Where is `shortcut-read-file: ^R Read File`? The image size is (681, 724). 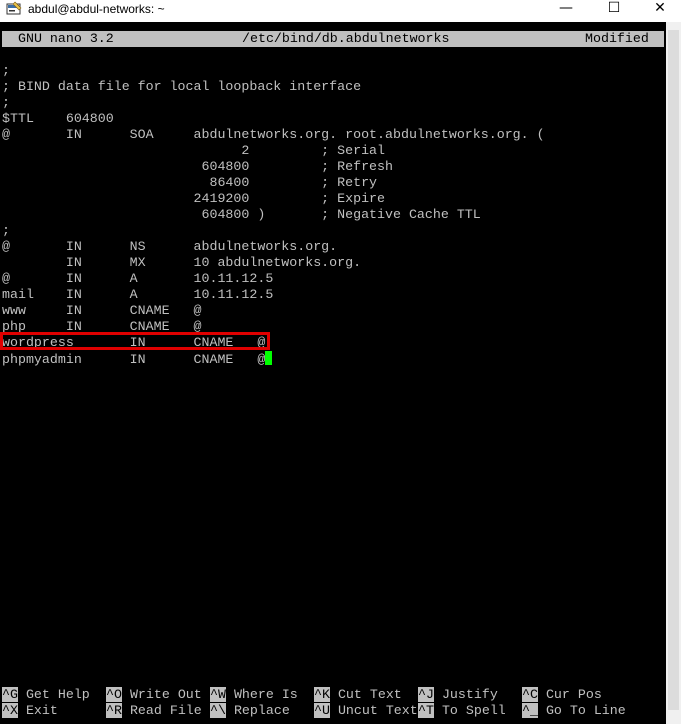 shortcut-read-file: ^R Read File is located at coordinates (154, 711).